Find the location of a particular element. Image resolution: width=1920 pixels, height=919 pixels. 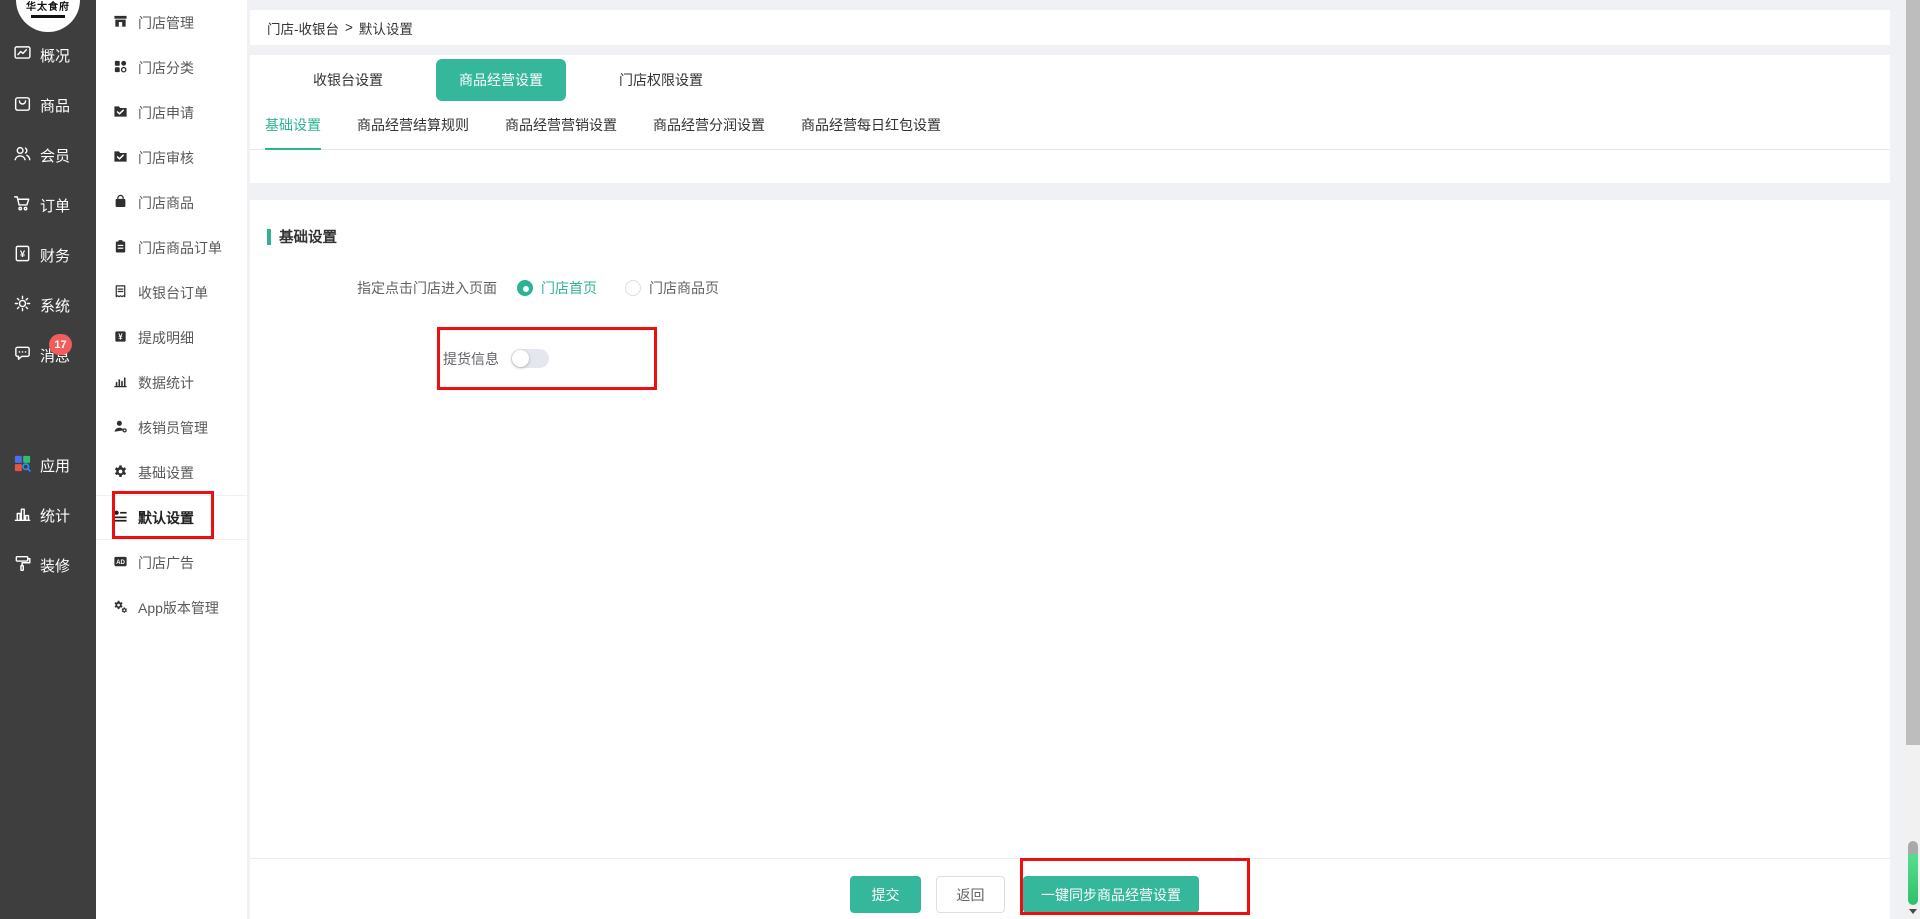

default-settings-icon is located at coordinates (120, 518).